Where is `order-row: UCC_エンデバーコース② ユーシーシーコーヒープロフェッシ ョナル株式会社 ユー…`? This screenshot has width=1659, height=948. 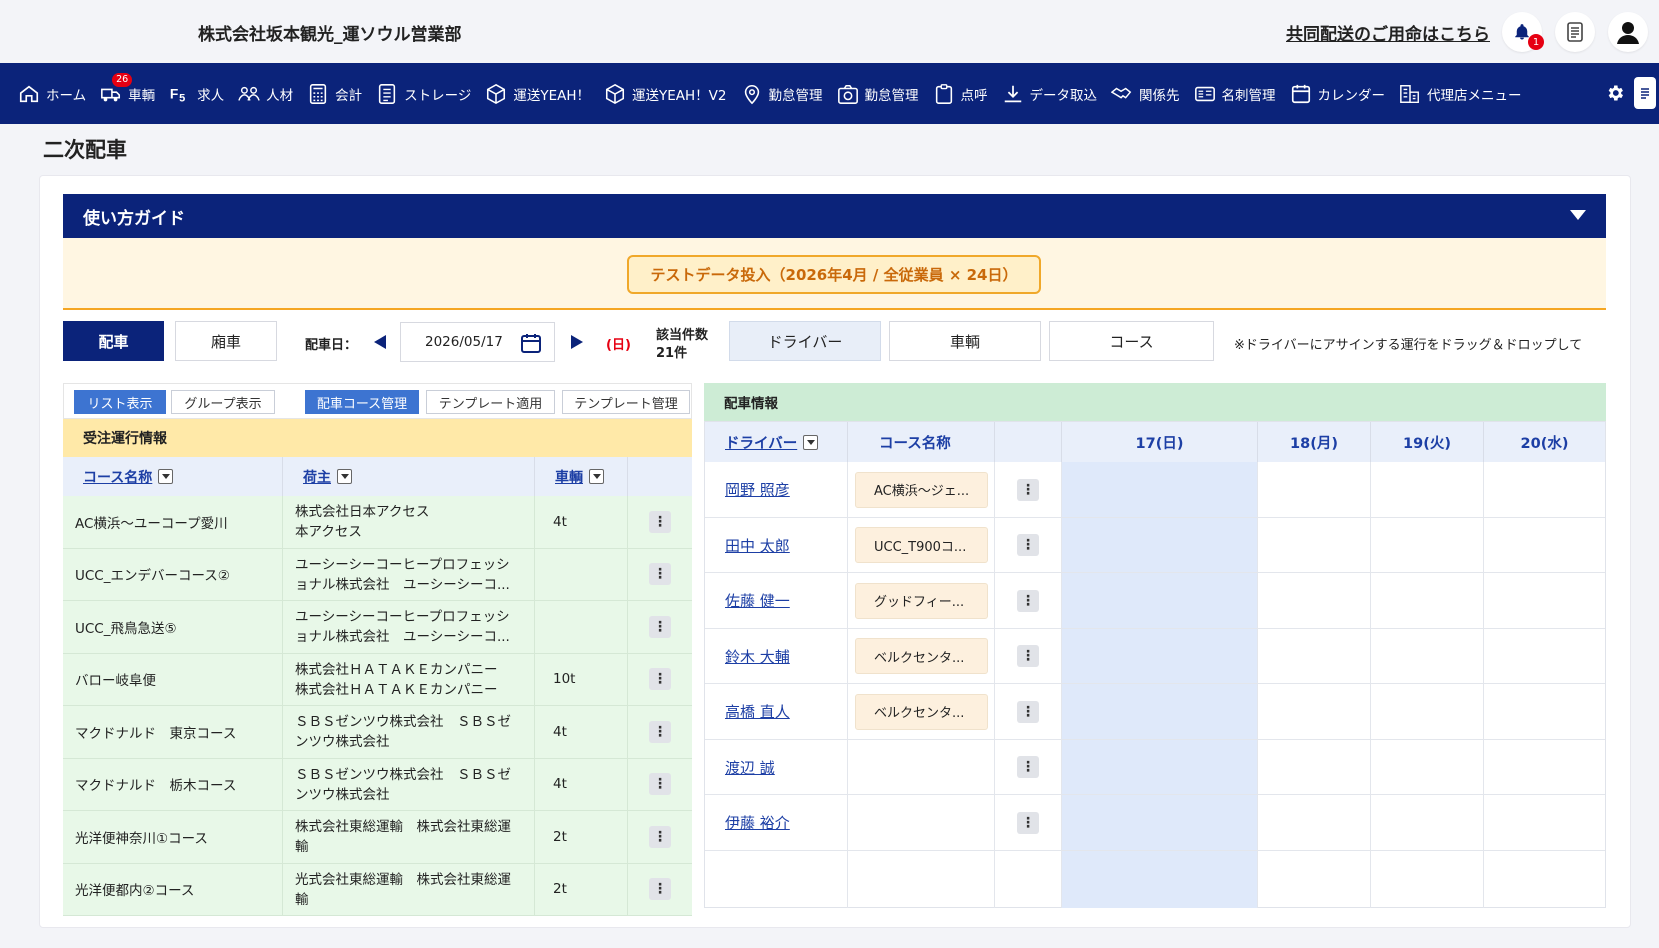
order-row: UCC_エンデバーコース② ユーシーシーコーヒープロフェッシ ョナル株式会社 ユー… is located at coordinates (377, 574).